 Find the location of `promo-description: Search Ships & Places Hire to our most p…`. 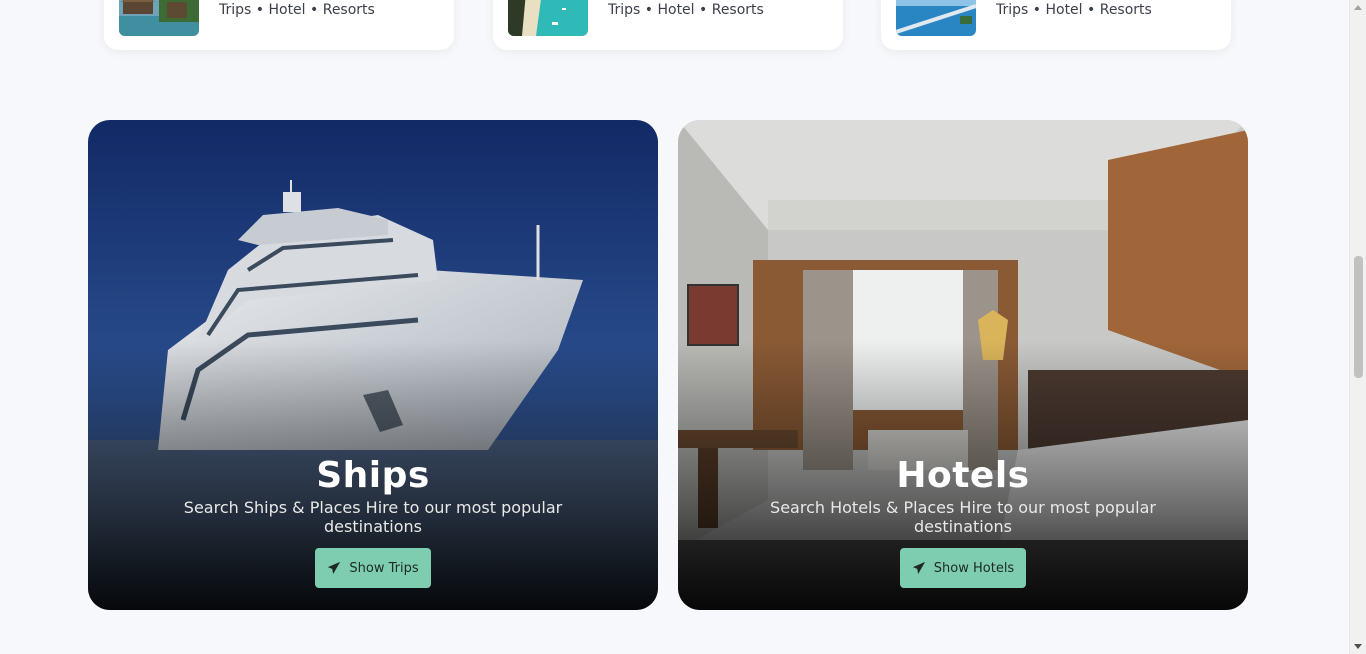

promo-description: Search Ships & Places Hire to our most p… is located at coordinates (373, 517).